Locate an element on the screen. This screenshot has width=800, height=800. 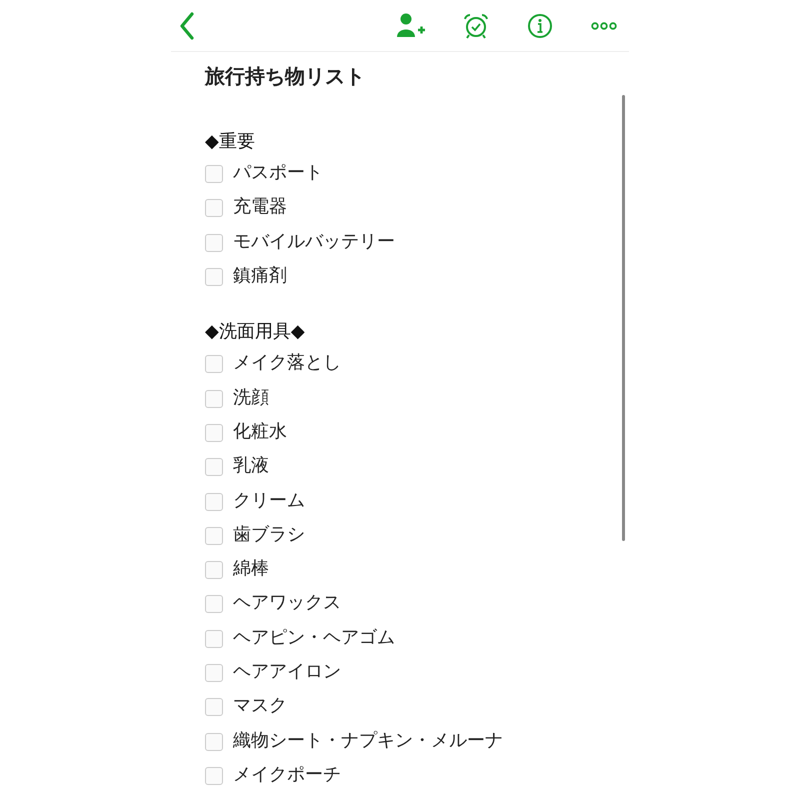
item-label: ヘアワックス is located at coordinates (287, 602).